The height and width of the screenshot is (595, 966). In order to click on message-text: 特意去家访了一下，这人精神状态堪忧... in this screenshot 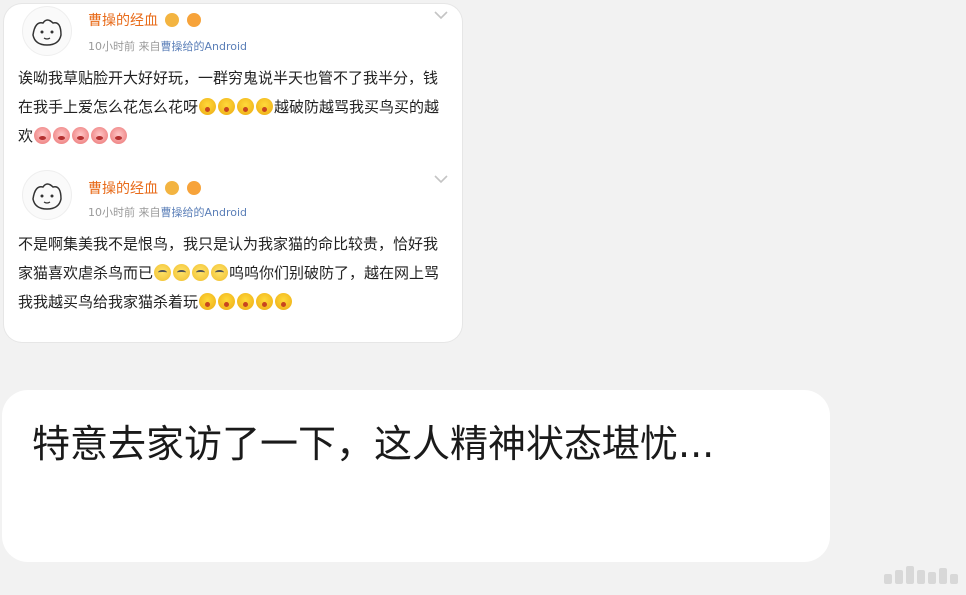, I will do `click(373, 444)`.